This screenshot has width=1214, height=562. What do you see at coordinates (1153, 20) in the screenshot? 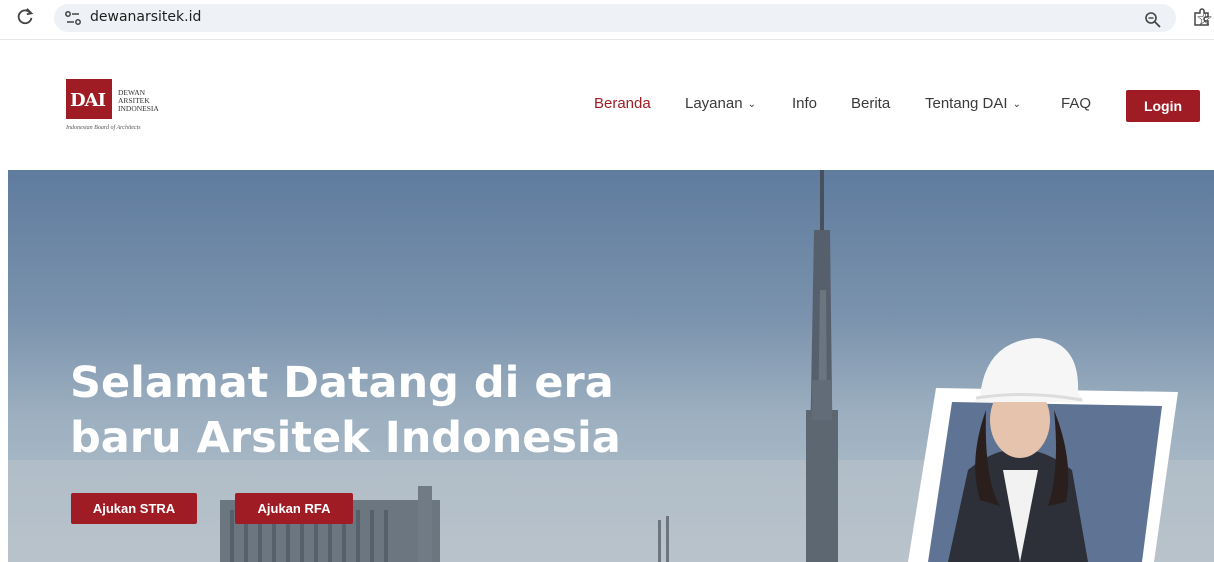
I see `zoom-icon` at bounding box center [1153, 20].